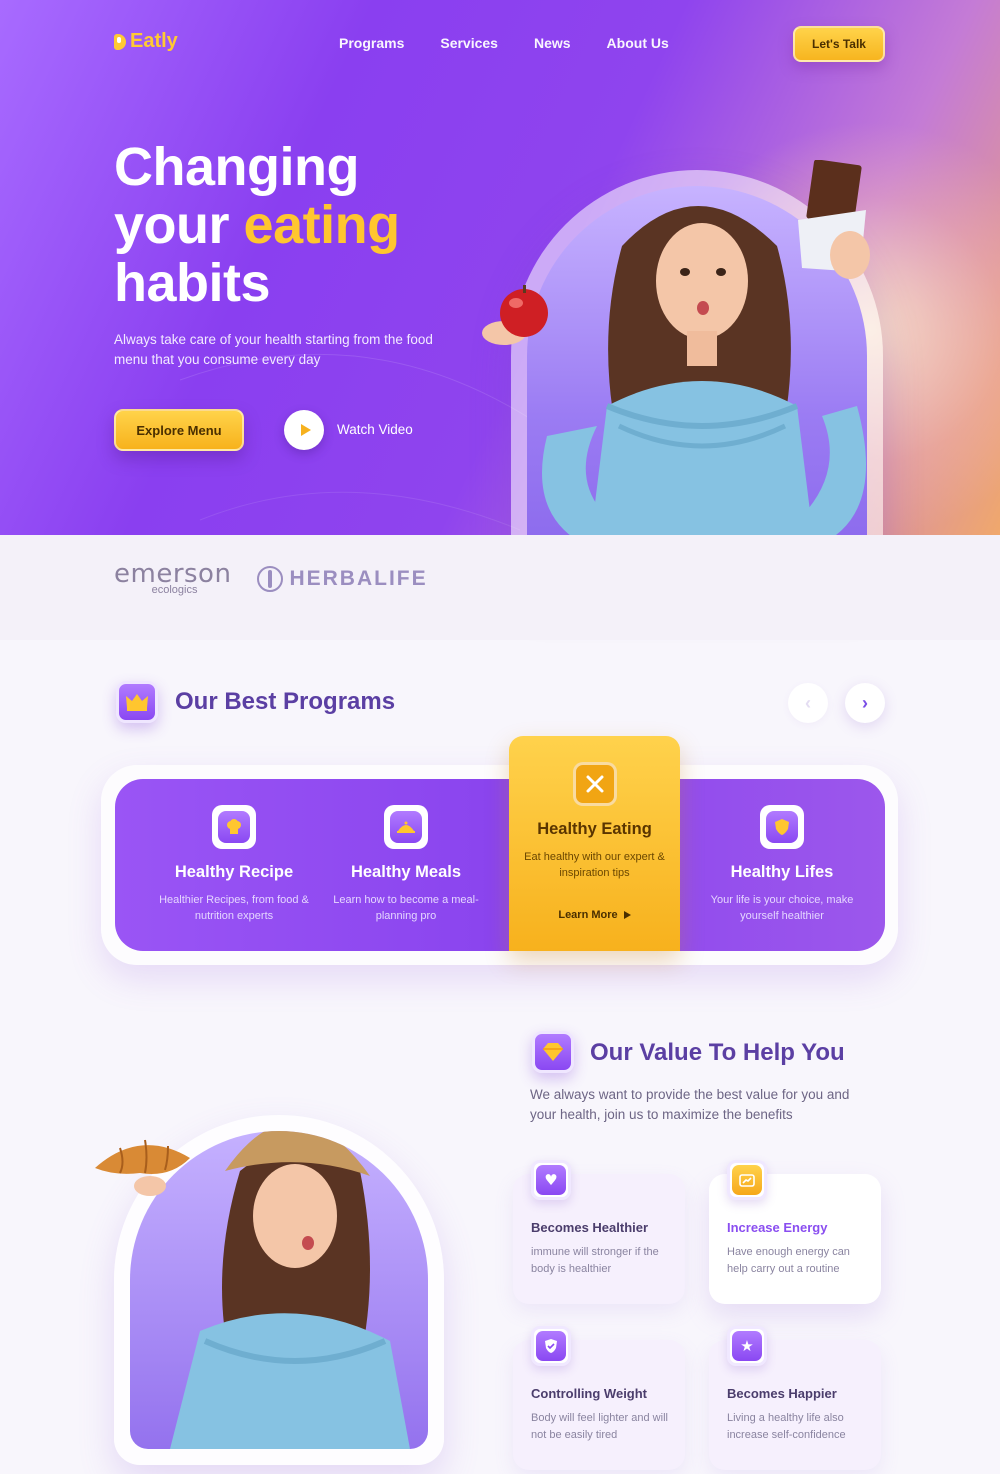 The image size is (1000, 1474). I want to click on crown-icon, so click(137, 702).